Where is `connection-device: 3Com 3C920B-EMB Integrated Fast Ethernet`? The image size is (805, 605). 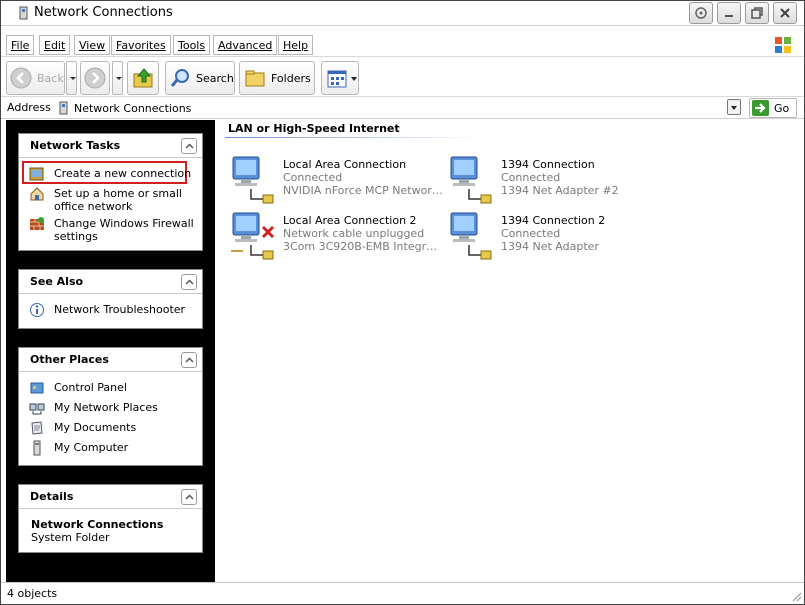
connection-device: 3Com 3C920B-EMB Integrated Fast Ethernet is located at coordinates (363, 246).